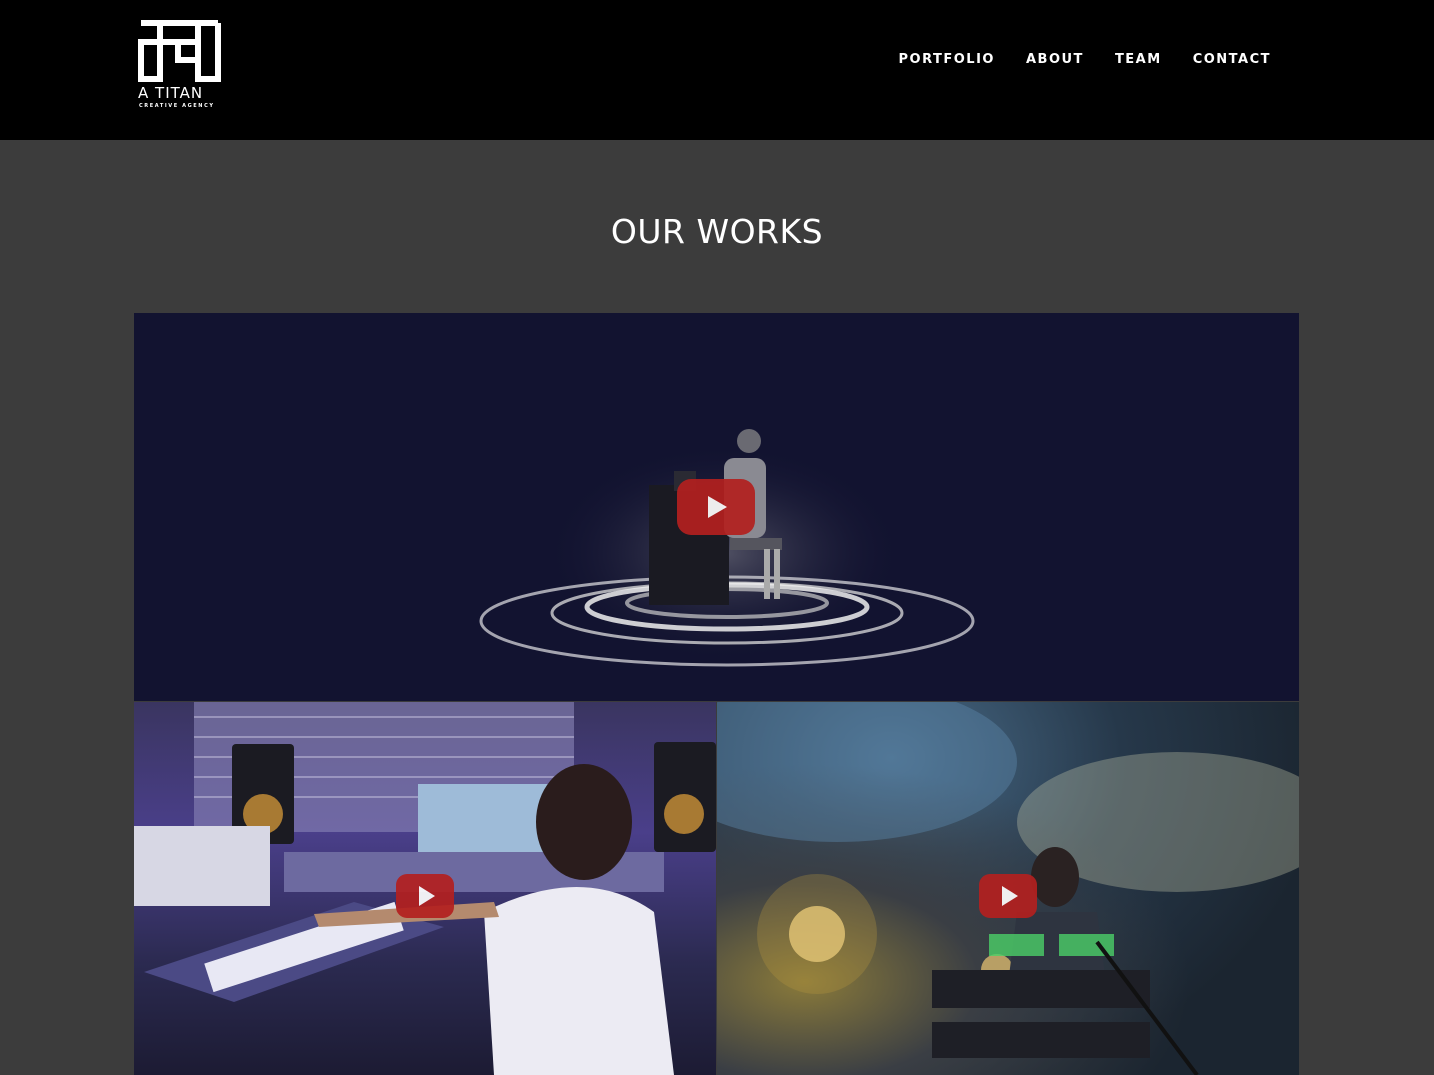 Image resolution: width=1434 pixels, height=1075 pixels. I want to click on nav-item-team: TEAM, so click(1138, 59).